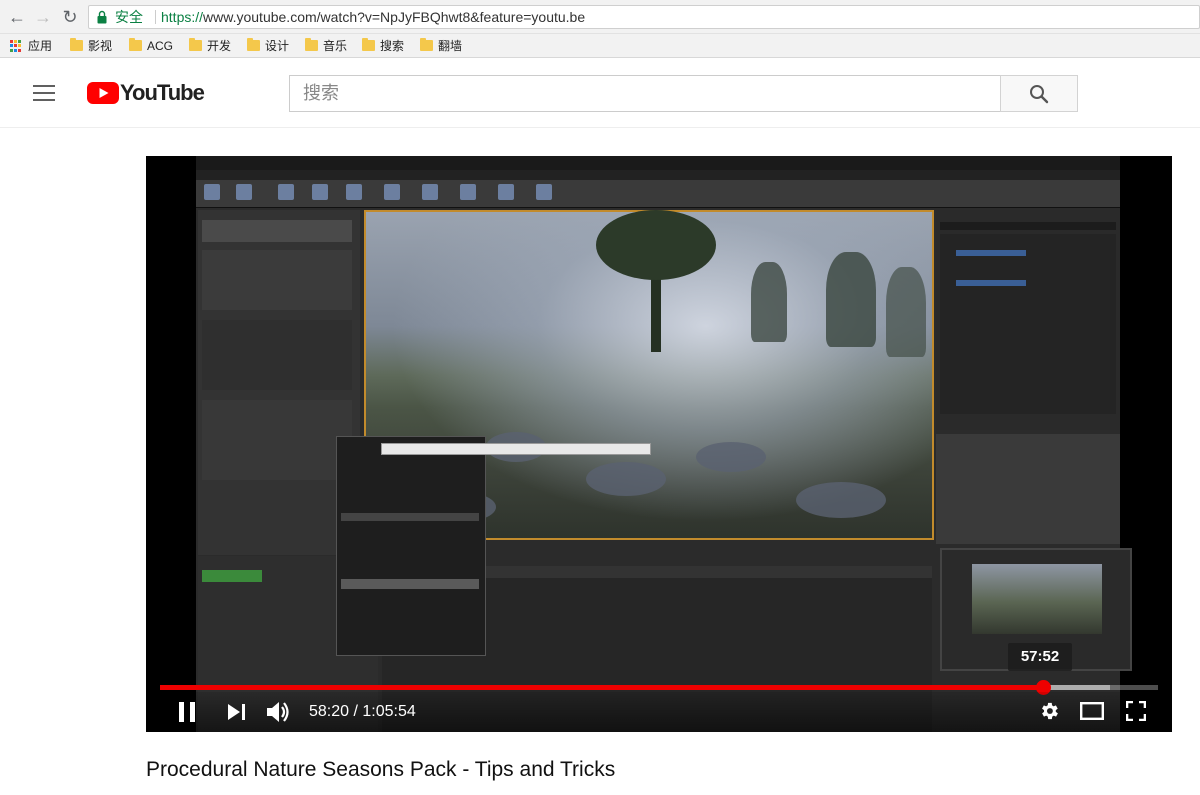  What do you see at coordinates (1092, 711) in the screenshot?
I see `theater-mode-icon` at bounding box center [1092, 711].